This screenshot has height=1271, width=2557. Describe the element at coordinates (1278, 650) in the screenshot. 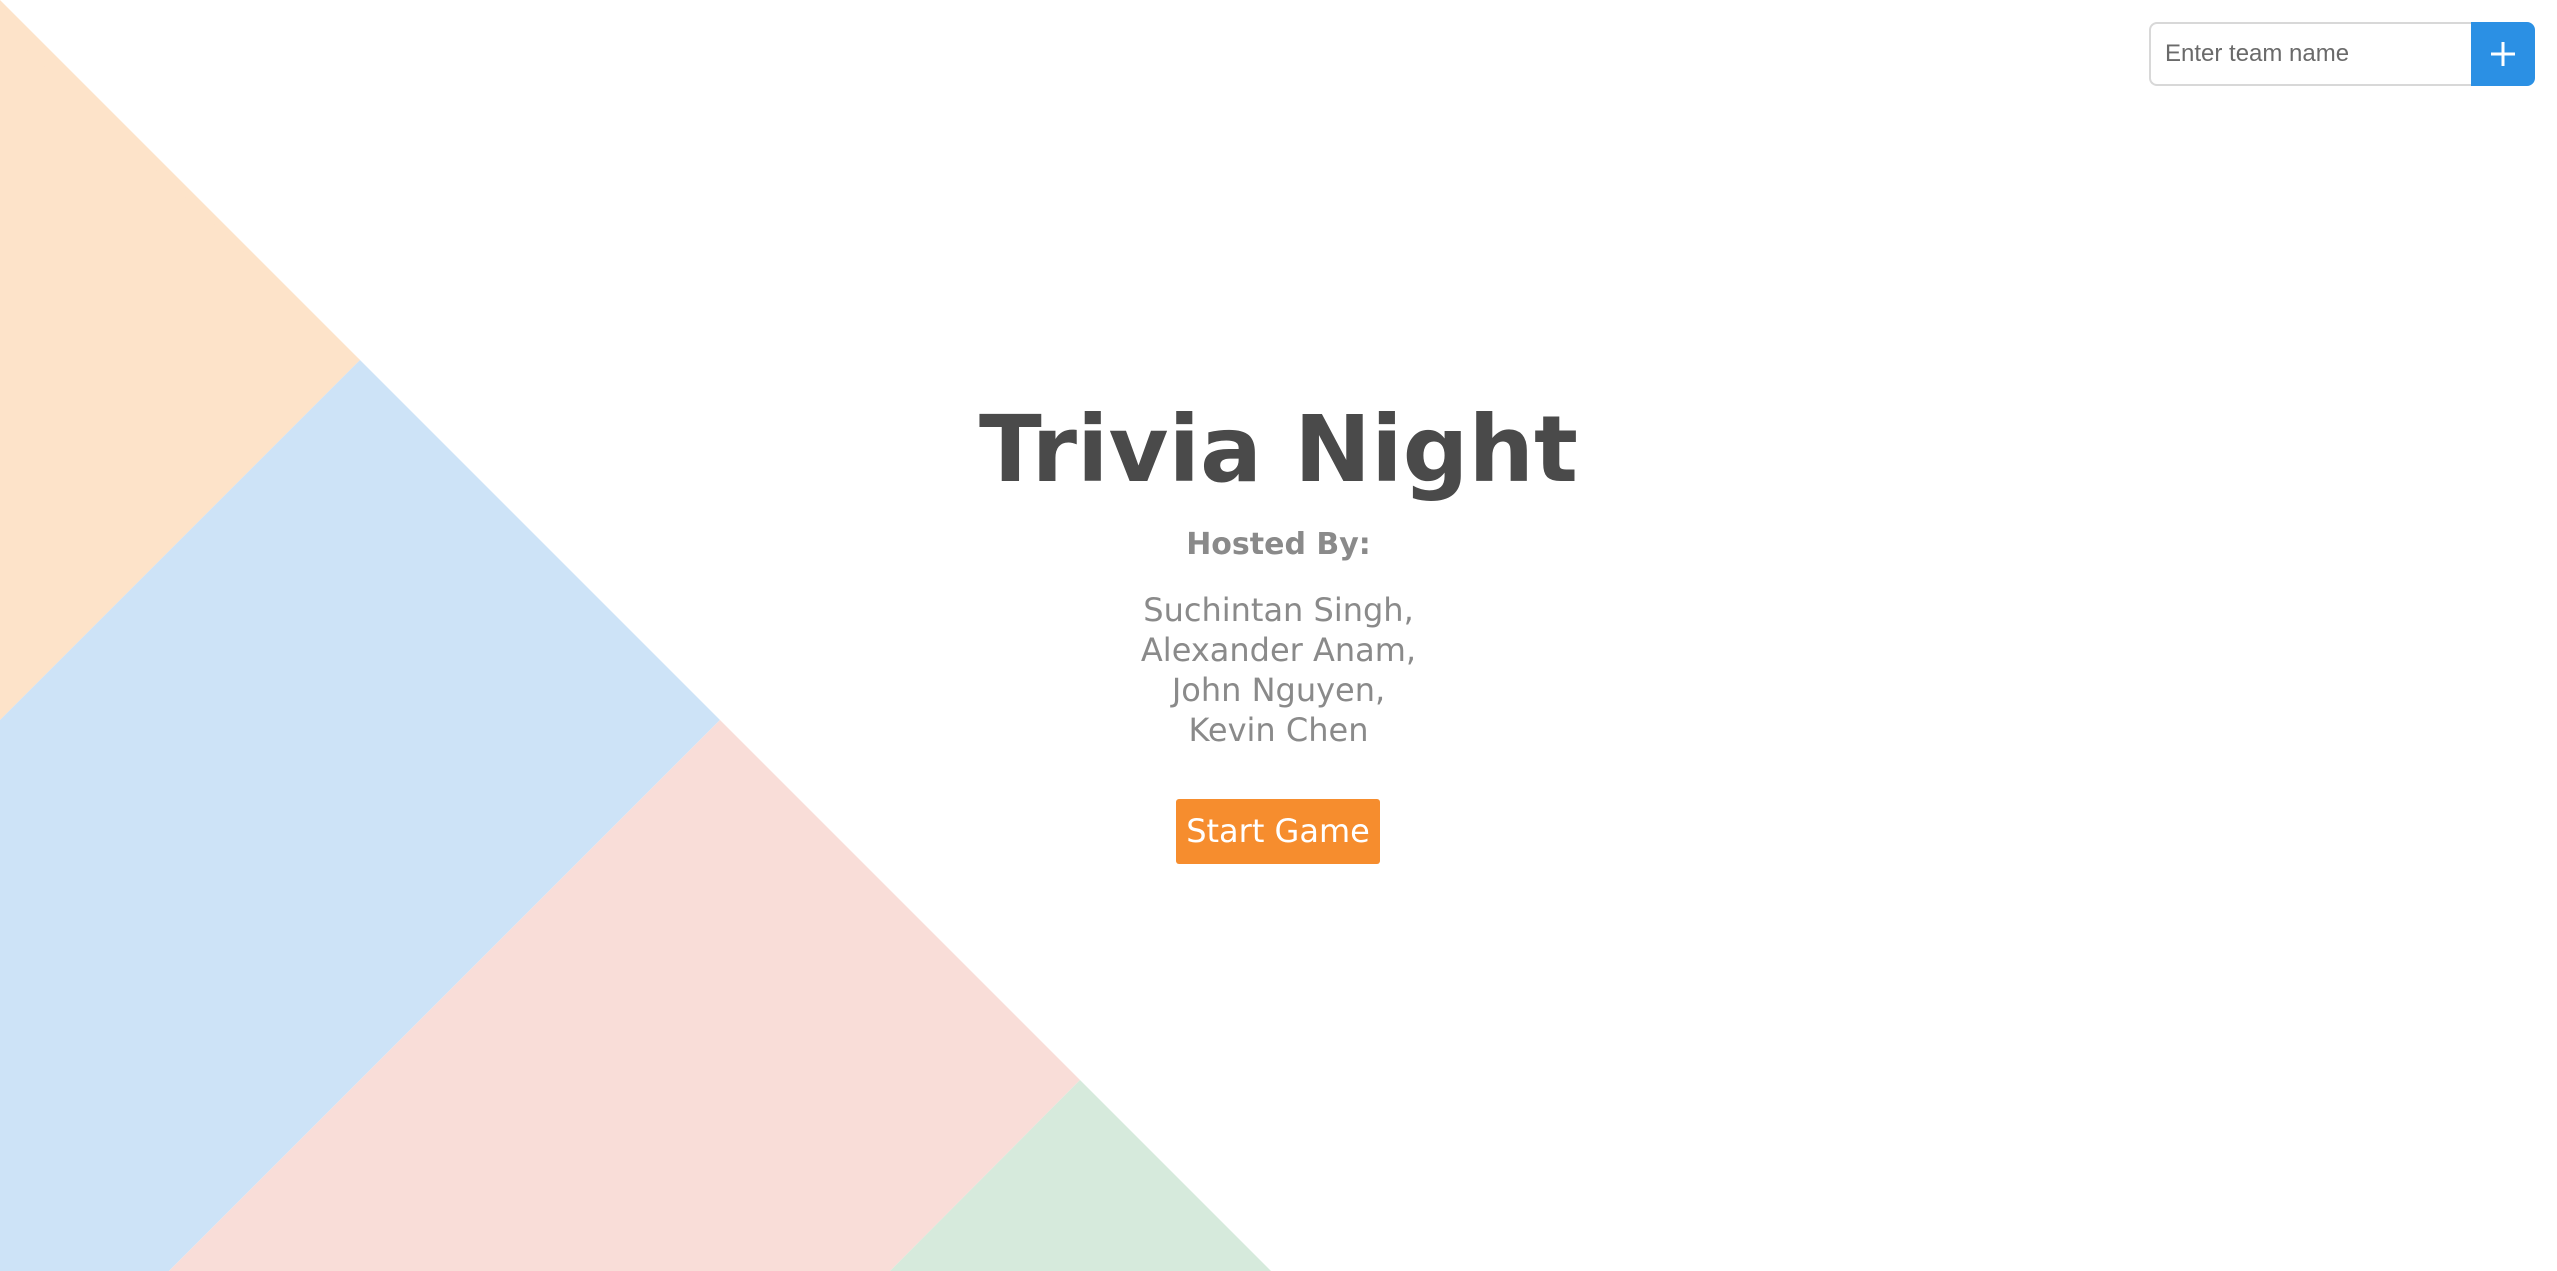

I see `host-name: Alexander Anam,` at that location.